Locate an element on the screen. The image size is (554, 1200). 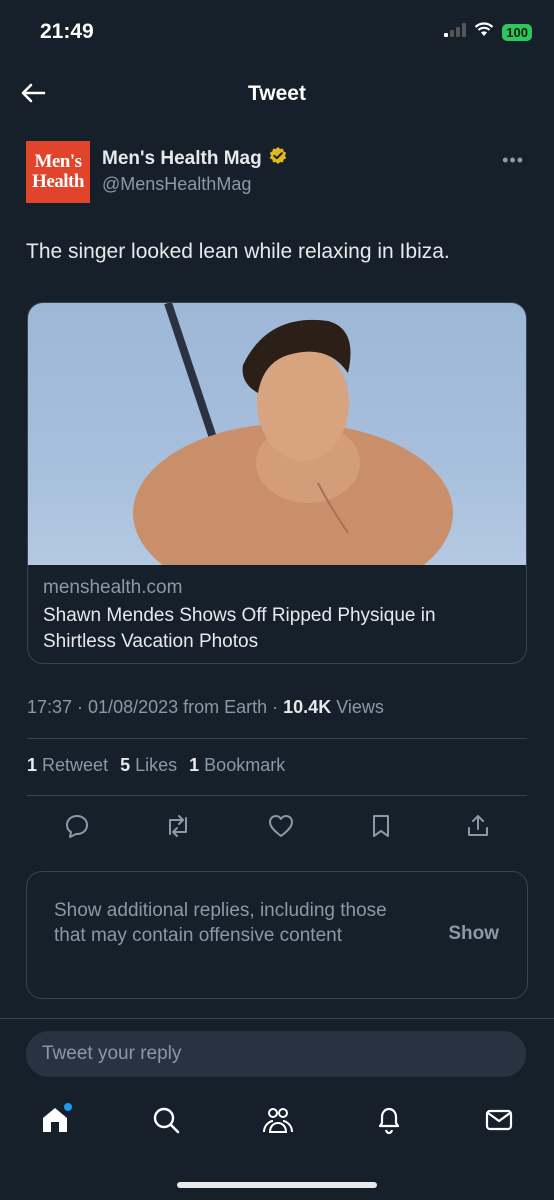
show-button: Show is located at coordinates (473, 934).